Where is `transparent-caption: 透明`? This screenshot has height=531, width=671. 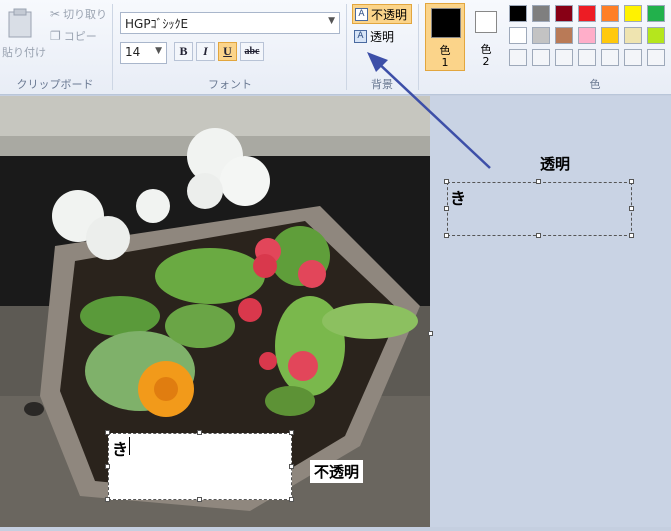 transparent-caption: 透明 is located at coordinates (555, 164).